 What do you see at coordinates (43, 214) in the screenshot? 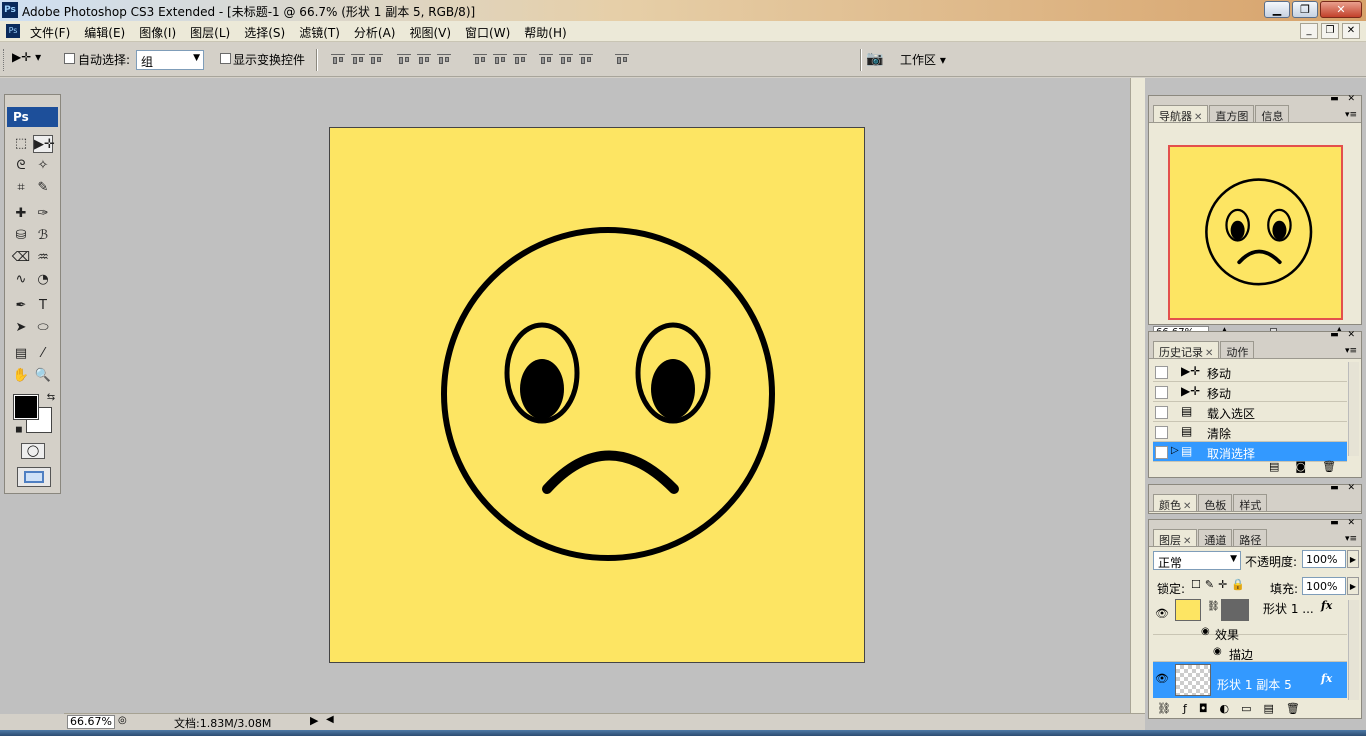
I see `brush-tool-icon: ✑` at bounding box center [43, 214].